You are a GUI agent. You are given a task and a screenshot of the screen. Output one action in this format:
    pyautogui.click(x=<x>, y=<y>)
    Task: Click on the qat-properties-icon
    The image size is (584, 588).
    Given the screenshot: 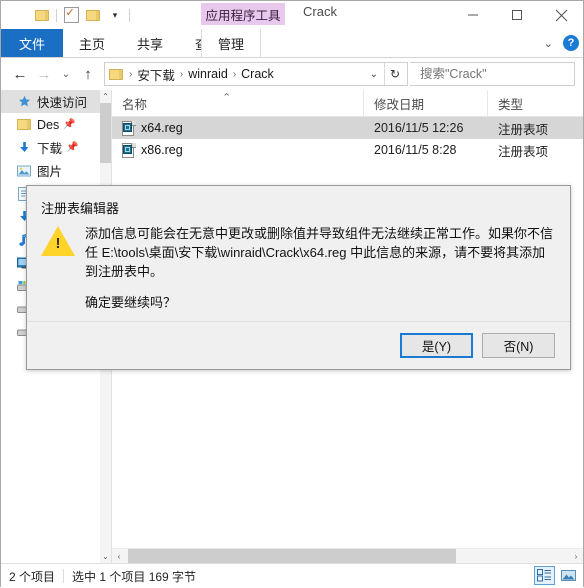 What is the action you would take?
    pyautogui.click(x=71, y=15)
    